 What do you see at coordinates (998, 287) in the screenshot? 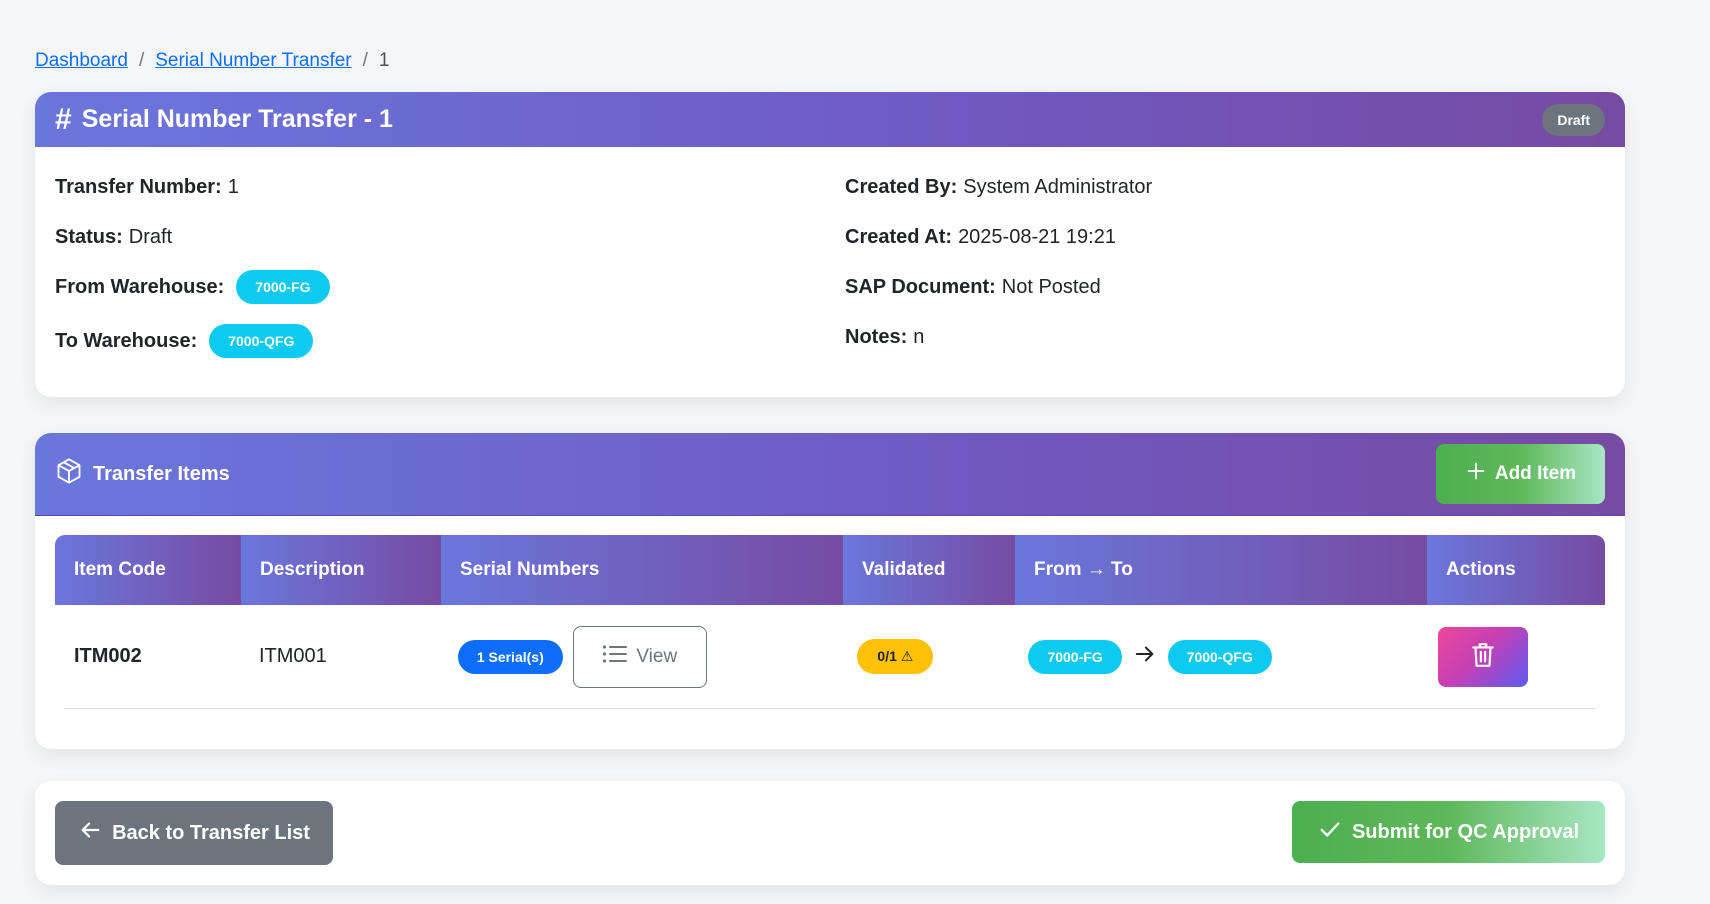
I see `sap-document-row: SAP Document: Not Posted` at bounding box center [998, 287].